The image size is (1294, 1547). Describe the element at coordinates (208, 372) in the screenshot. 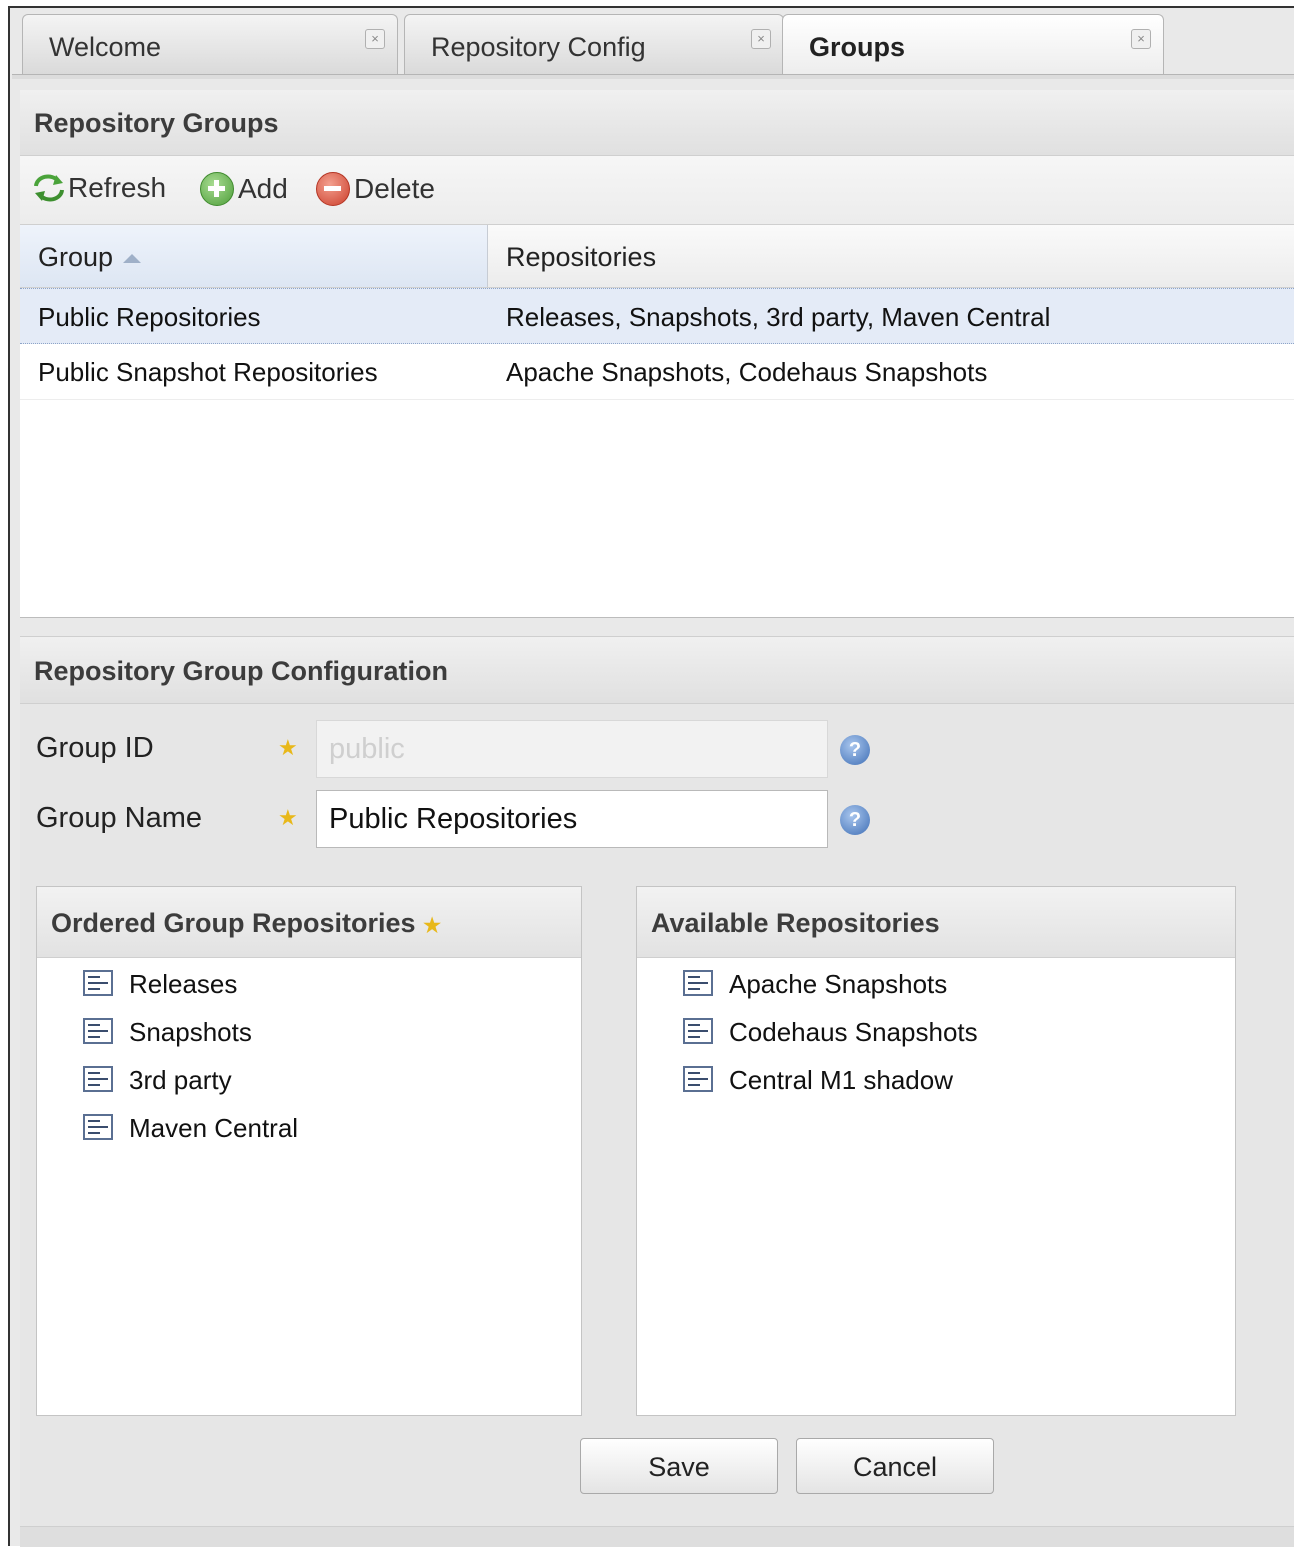

I see `cell-group: Public Snapshot Repositories` at that location.